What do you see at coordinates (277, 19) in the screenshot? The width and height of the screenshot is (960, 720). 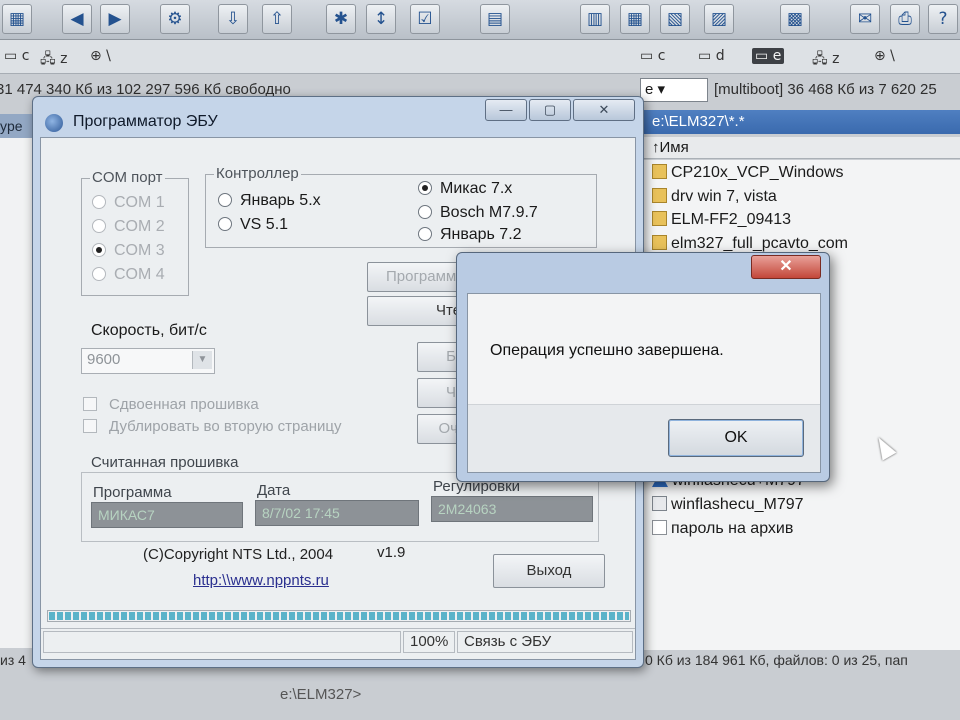 I see `unpack-icon: ⇧` at bounding box center [277, 19].